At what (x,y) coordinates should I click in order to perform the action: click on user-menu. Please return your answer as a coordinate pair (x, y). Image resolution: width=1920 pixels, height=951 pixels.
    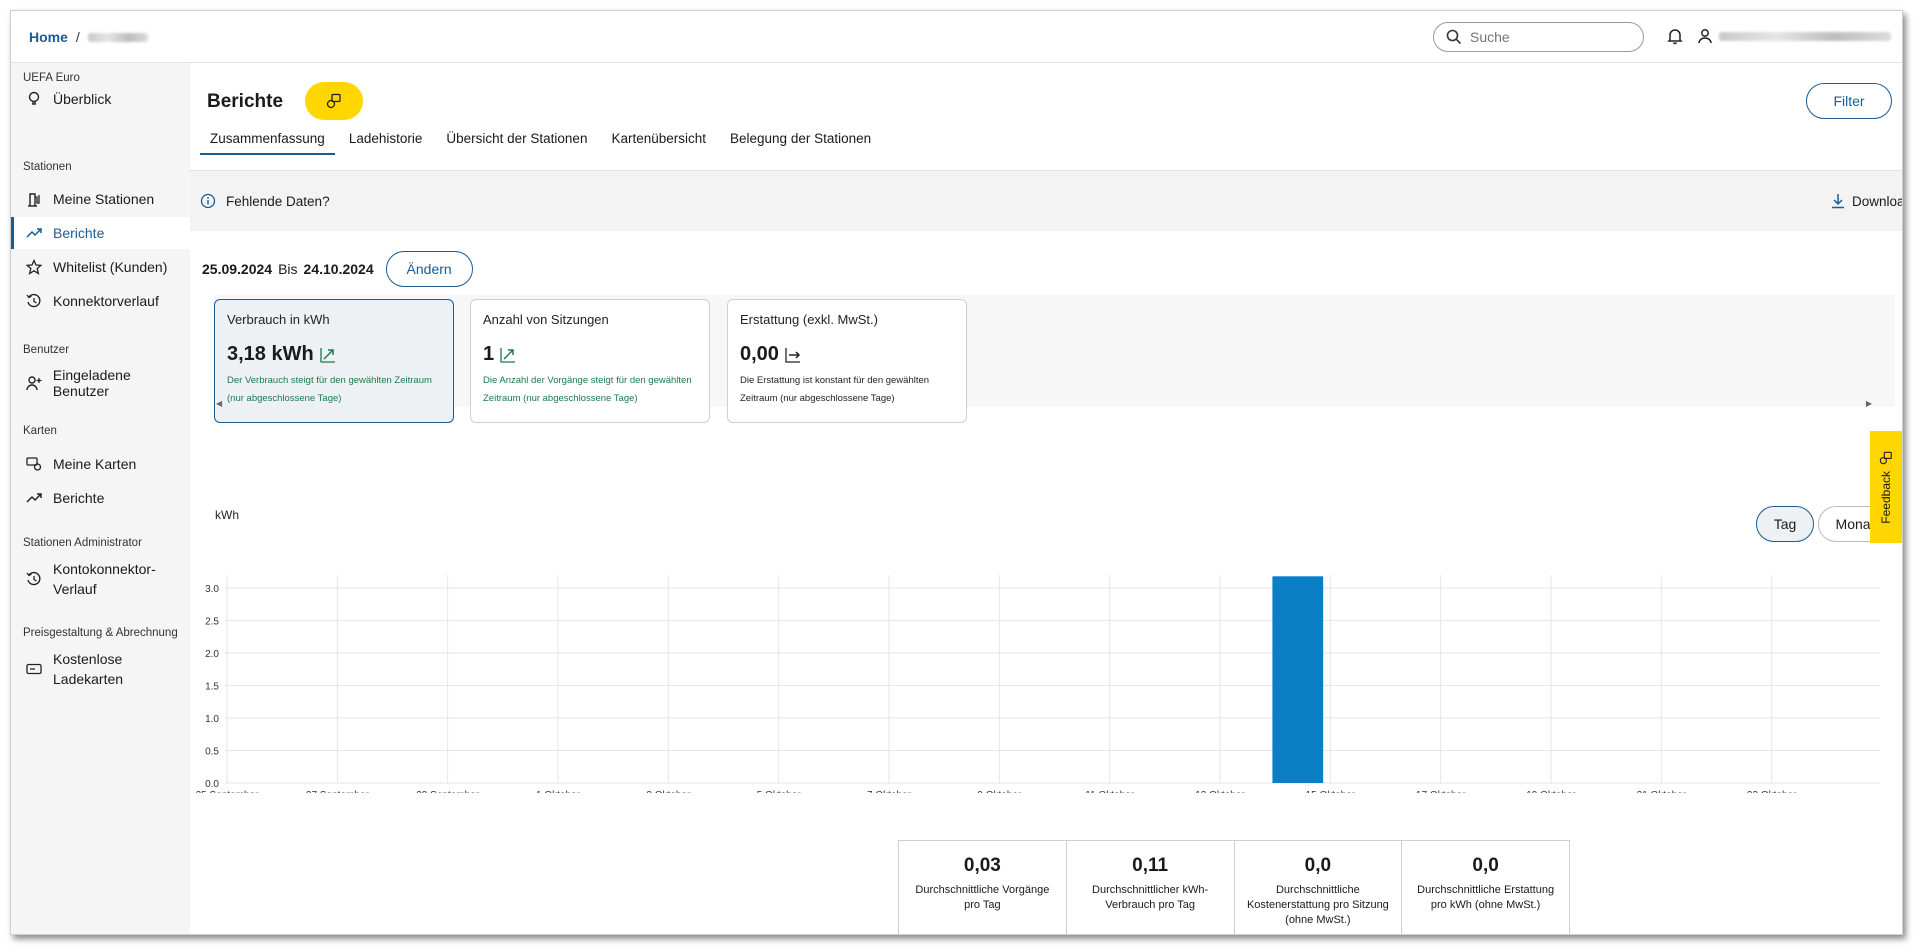
    Looking at the image, I should click on (1794, 36).